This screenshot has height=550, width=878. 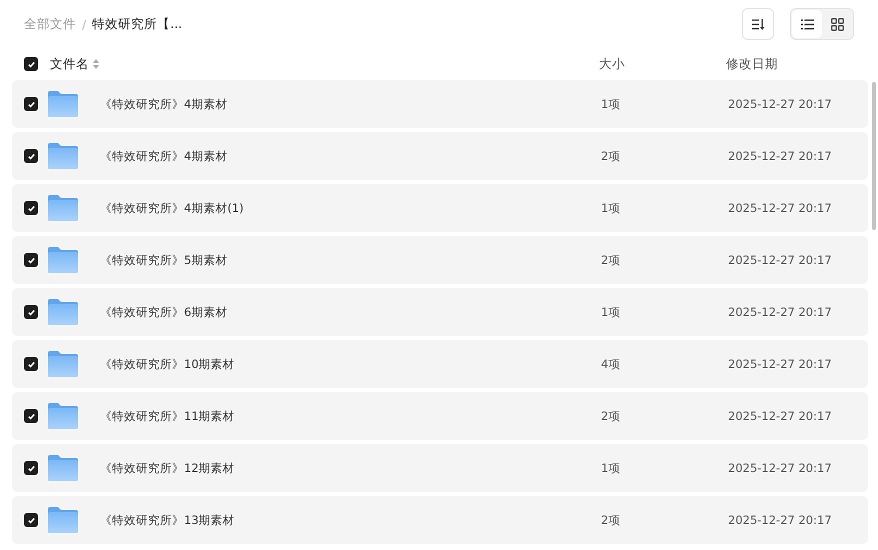 What do you see at coordinates (167, 416) in the screenshot?
I see `file-name: 《特效研究所》11期素材` at bounding box center [167, 416].